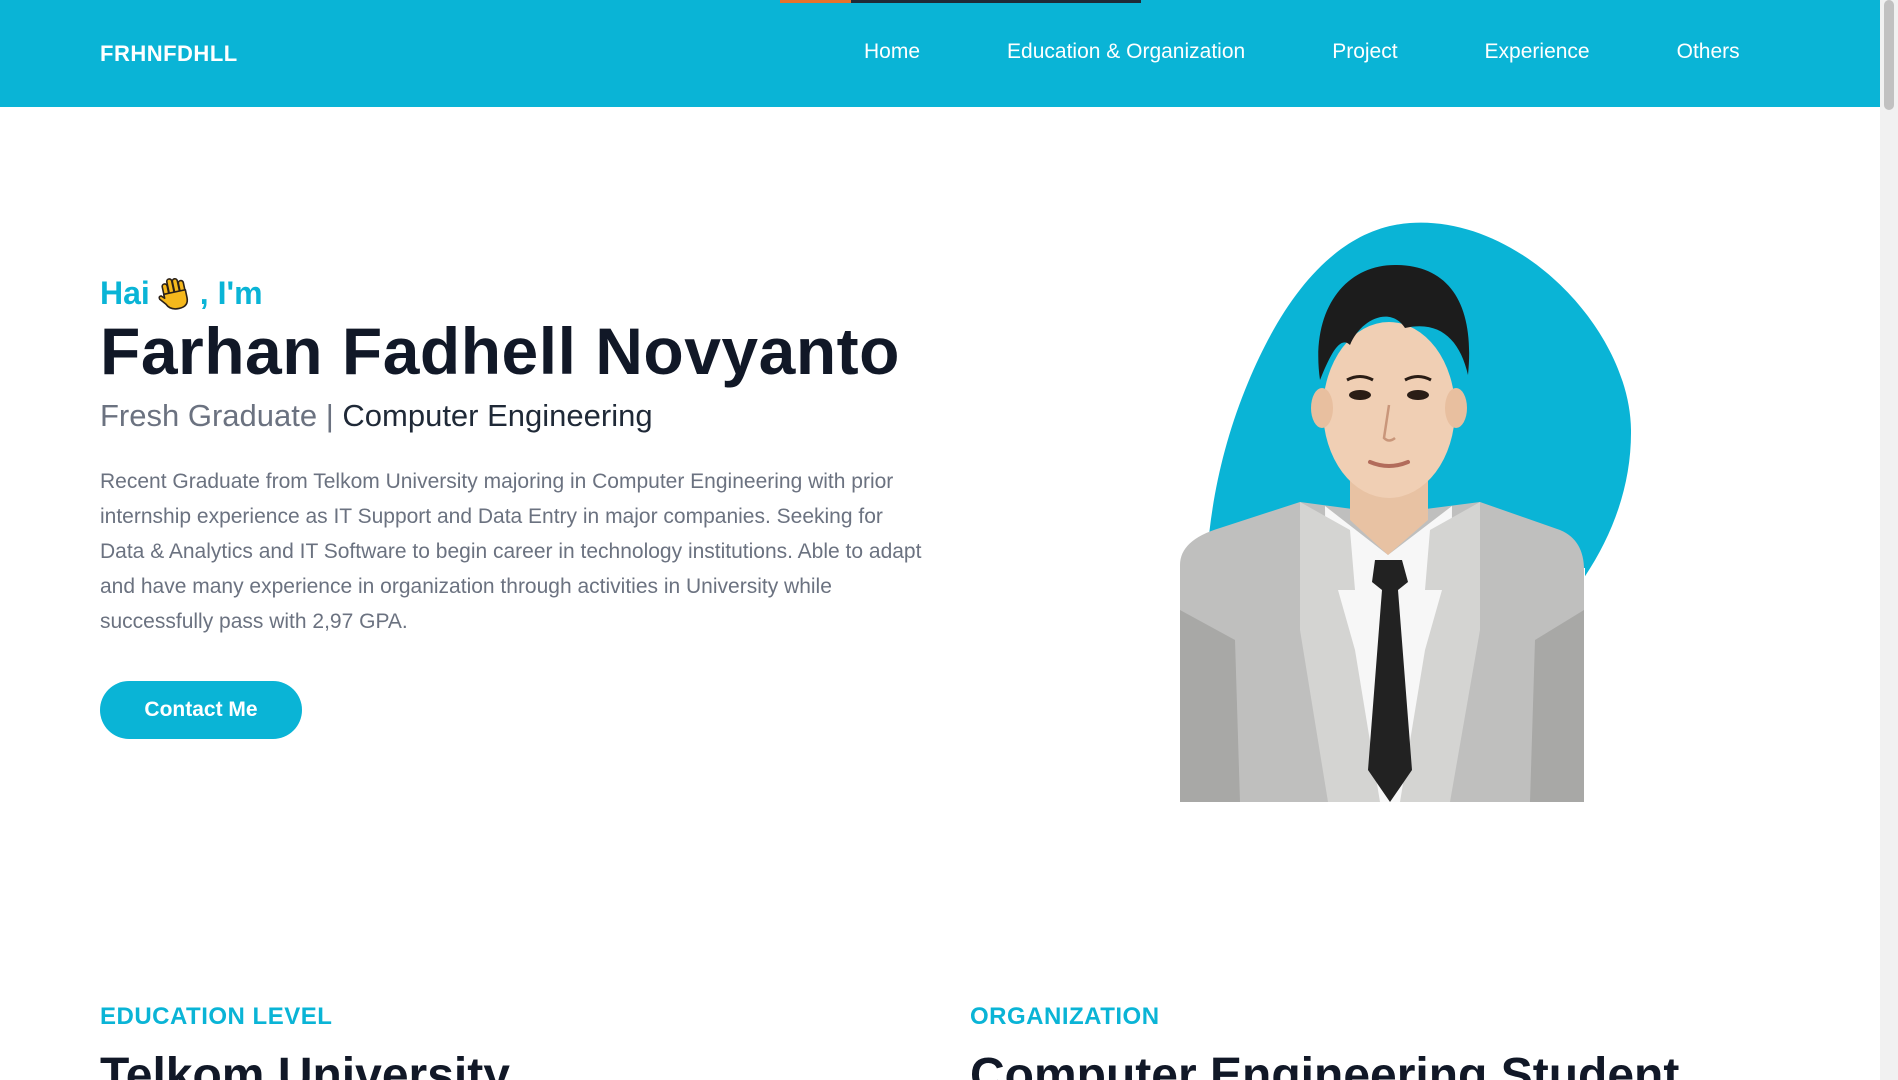 The width and height of the screenshot is (1898, 1080). Describe the element at coordinates (497, 415) in the screenshot. I see `subtitle-major: Computer Engineering` at that location.